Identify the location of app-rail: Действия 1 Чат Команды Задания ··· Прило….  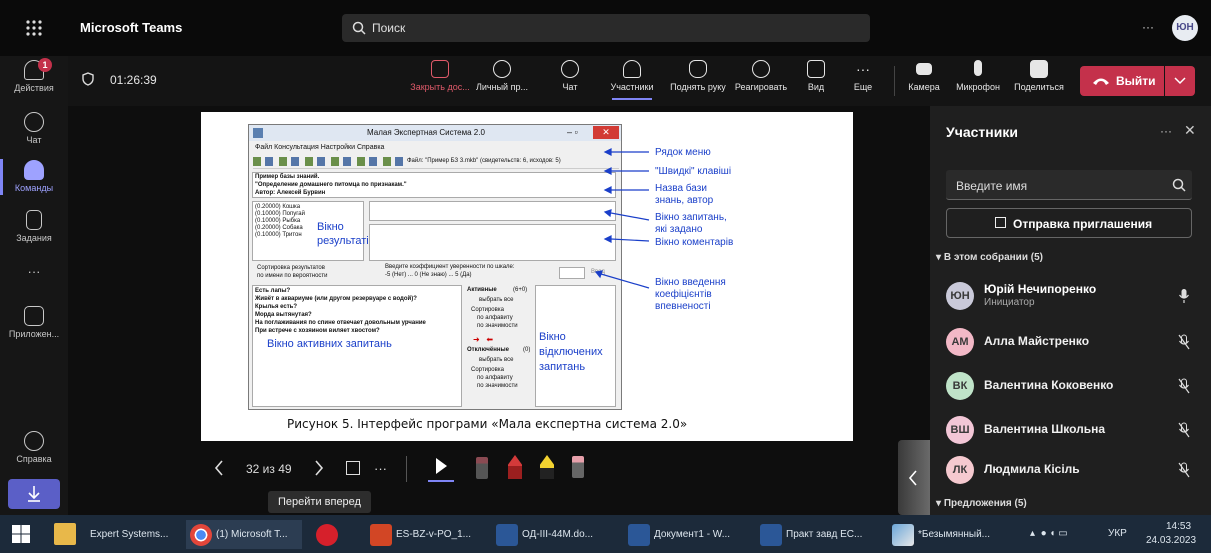
(34, 285).